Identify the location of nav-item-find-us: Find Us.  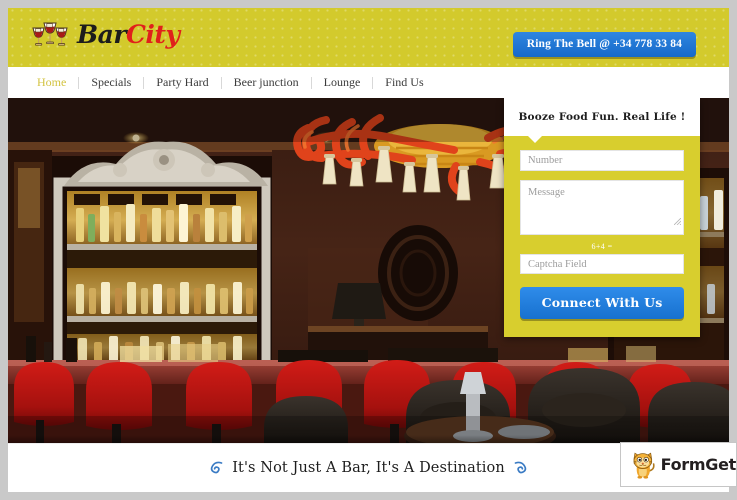
(404, 82).